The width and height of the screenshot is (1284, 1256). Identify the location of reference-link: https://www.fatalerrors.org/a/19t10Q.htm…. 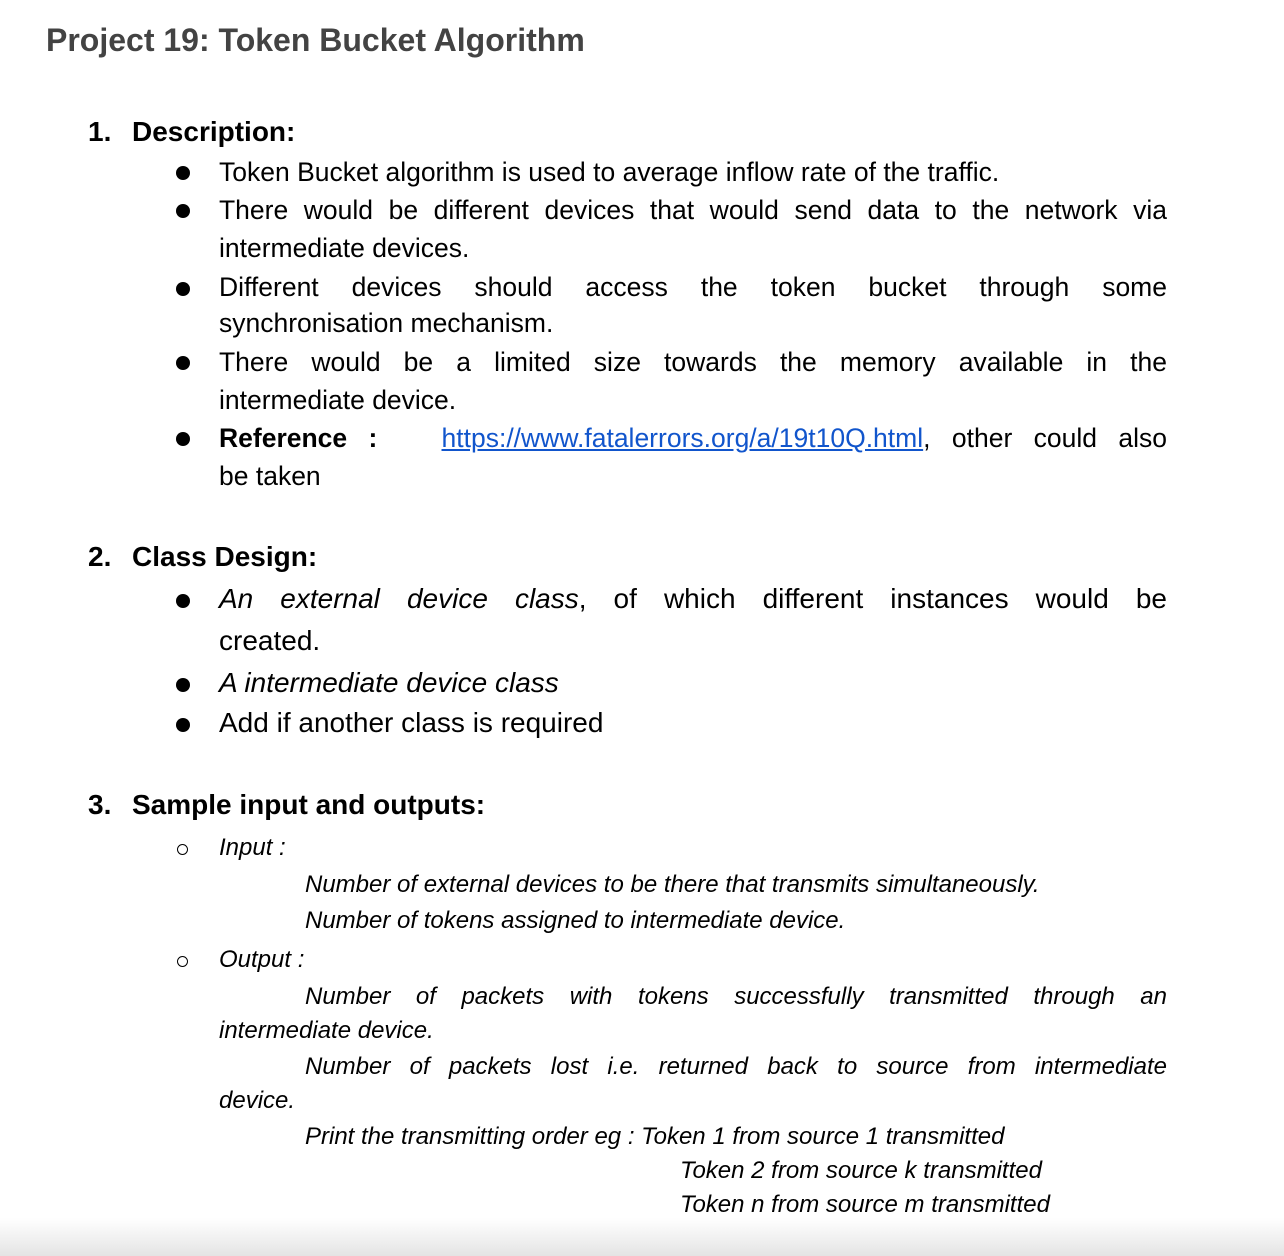
(683, 438).